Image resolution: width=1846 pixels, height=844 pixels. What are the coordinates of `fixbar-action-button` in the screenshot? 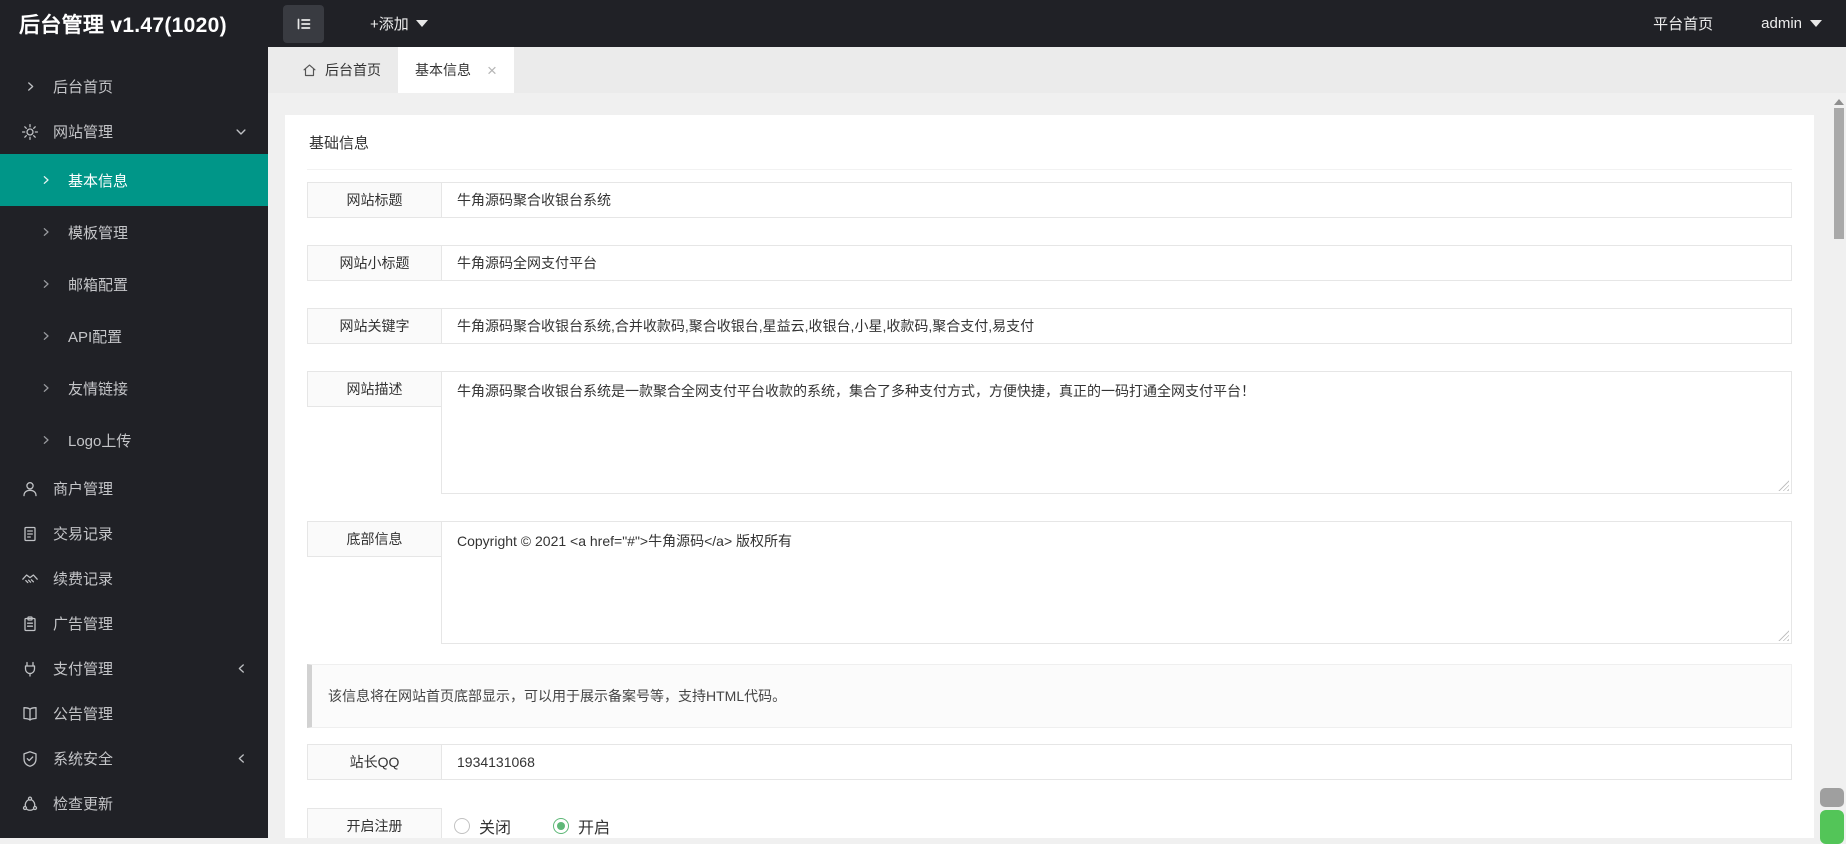 It's located at (1832, 827).